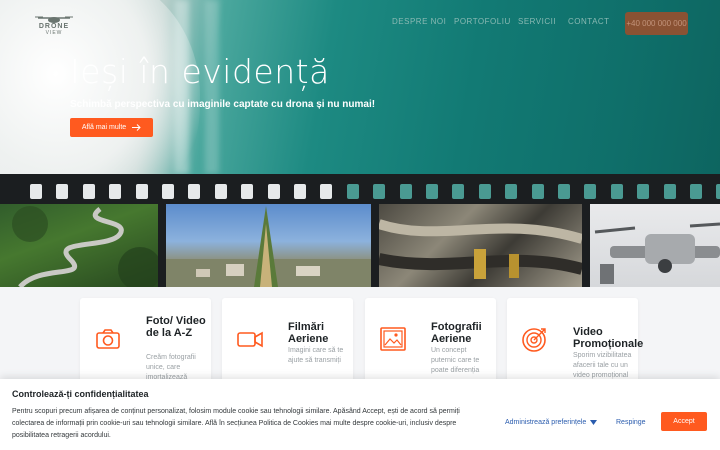  I want to click on cookie-title: Controlează-ți confidențialitatea, so click(80, 394).